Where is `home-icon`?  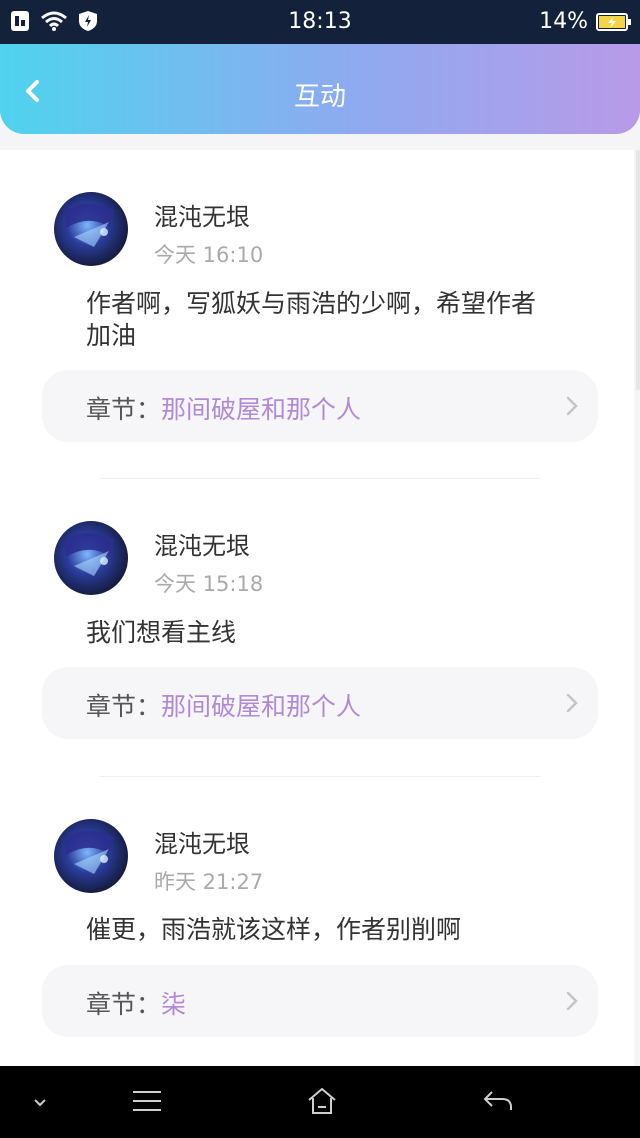 home-icon is located at coordinates (322, 1101).